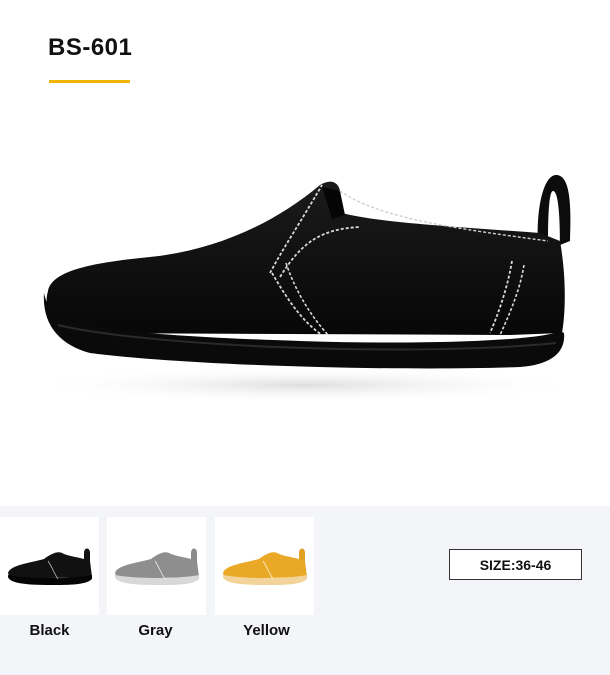  I want to click on title-underline, so click(89, 81).